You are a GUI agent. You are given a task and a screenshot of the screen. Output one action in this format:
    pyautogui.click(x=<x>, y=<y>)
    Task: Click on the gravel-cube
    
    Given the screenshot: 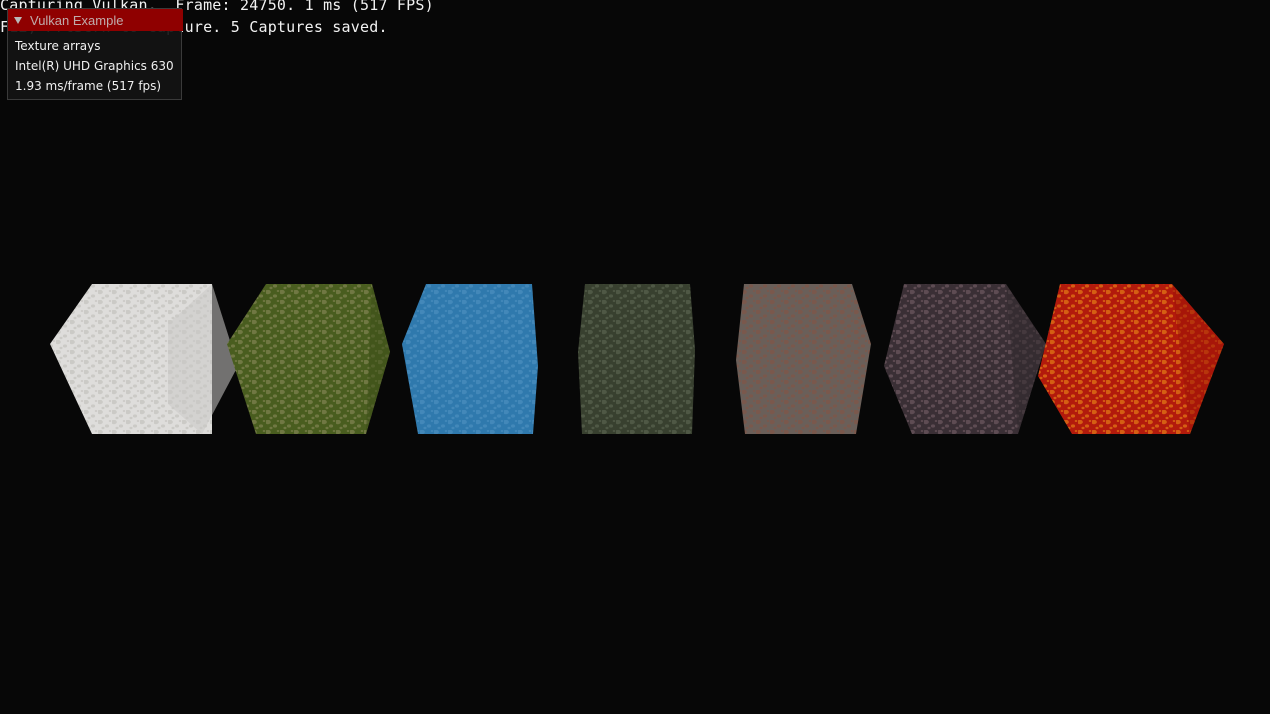 What is the action you would take?
    pyautogui.click(x=965, y=359)
    